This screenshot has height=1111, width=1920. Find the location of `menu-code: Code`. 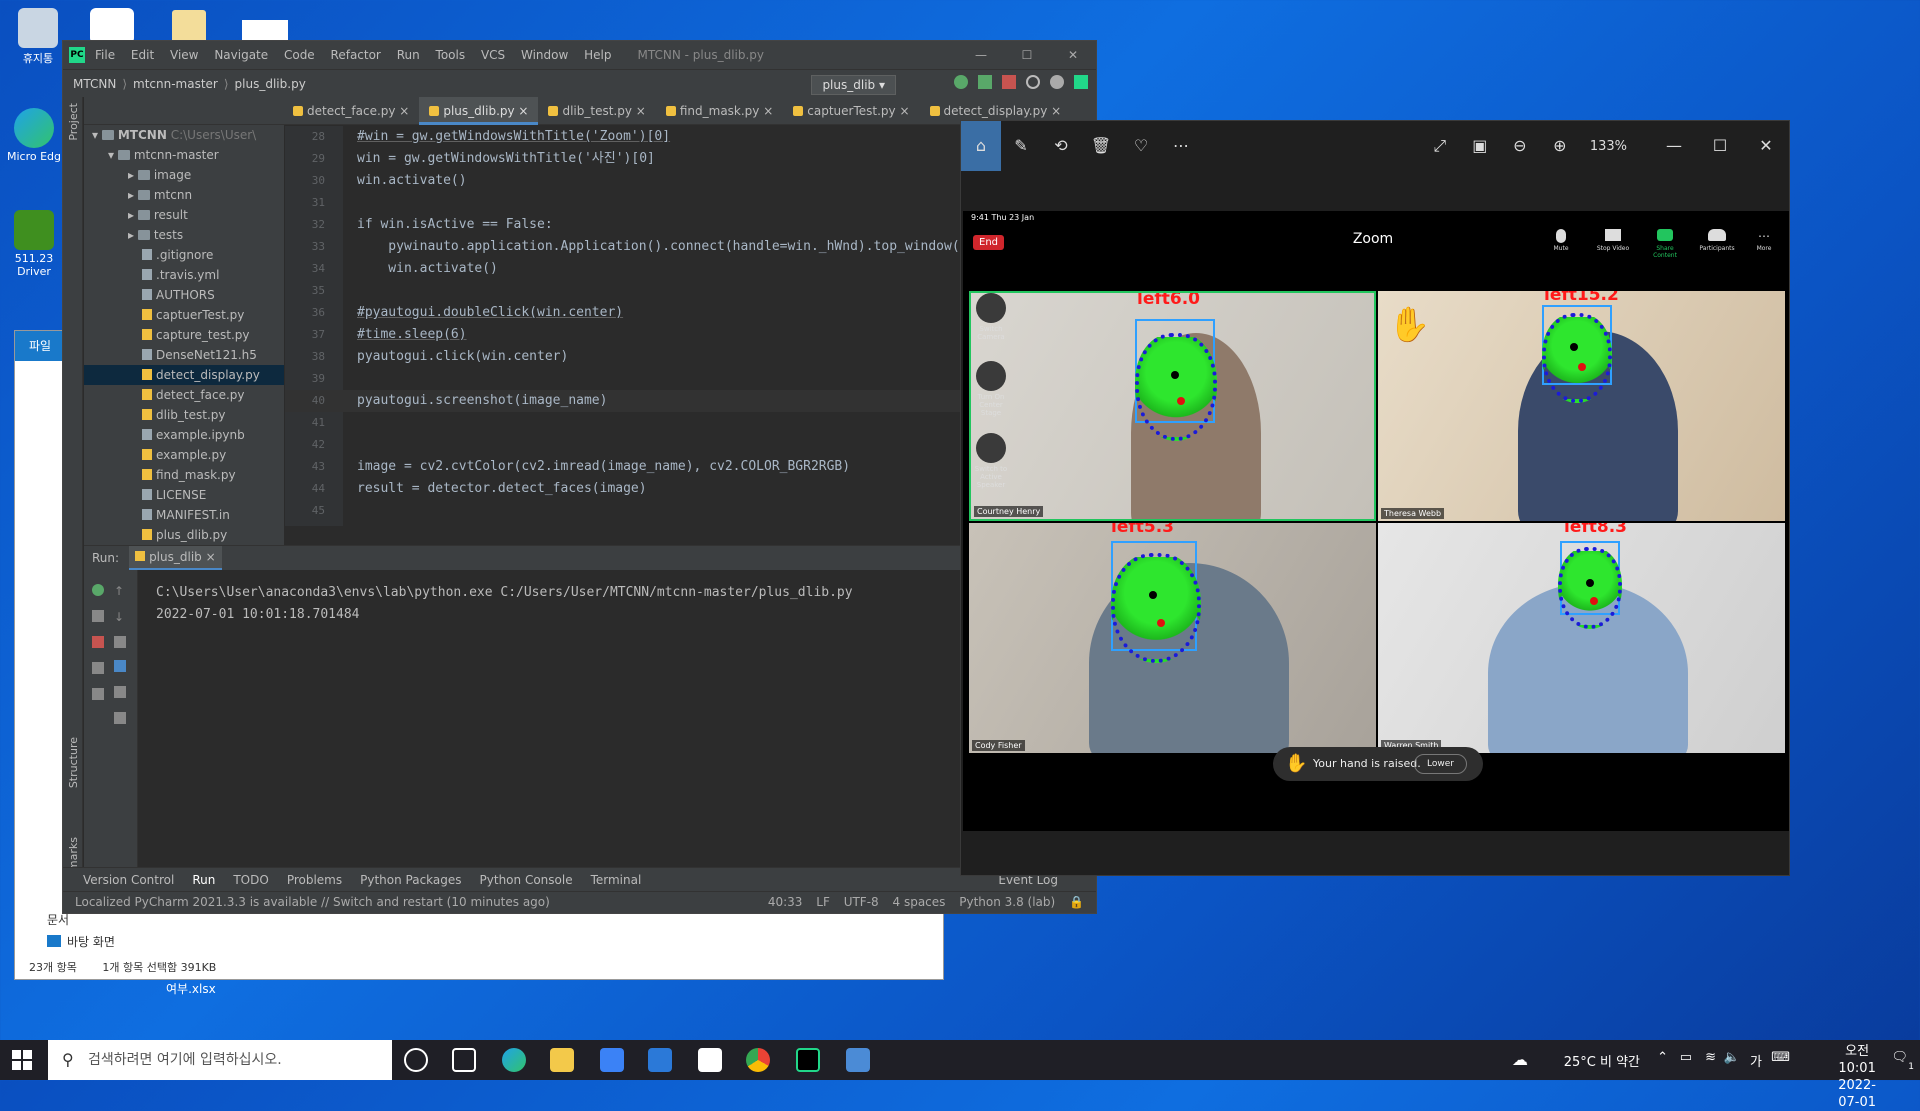

menu-code: Code is located at coordinates (299, 55).